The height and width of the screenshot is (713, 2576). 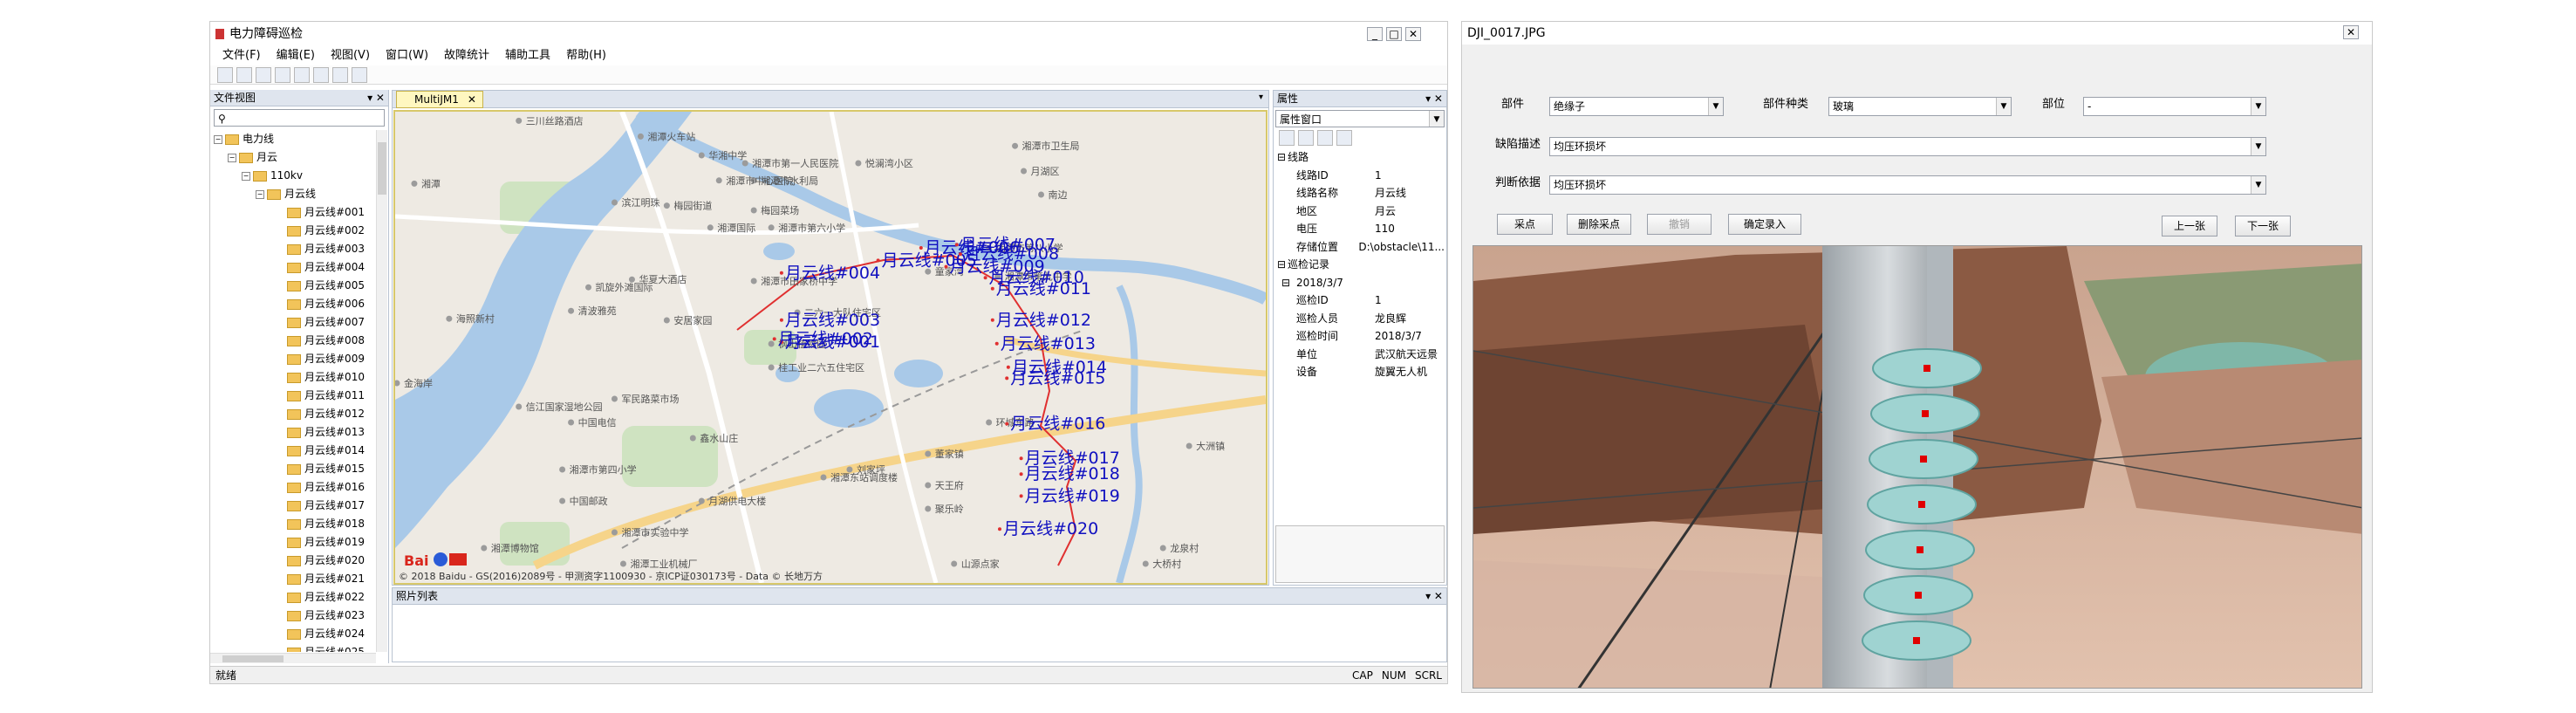 What do you see at coordinates (302, 74) in the screenshot?
I see `copy-icon` at bounding box center [302, 74].